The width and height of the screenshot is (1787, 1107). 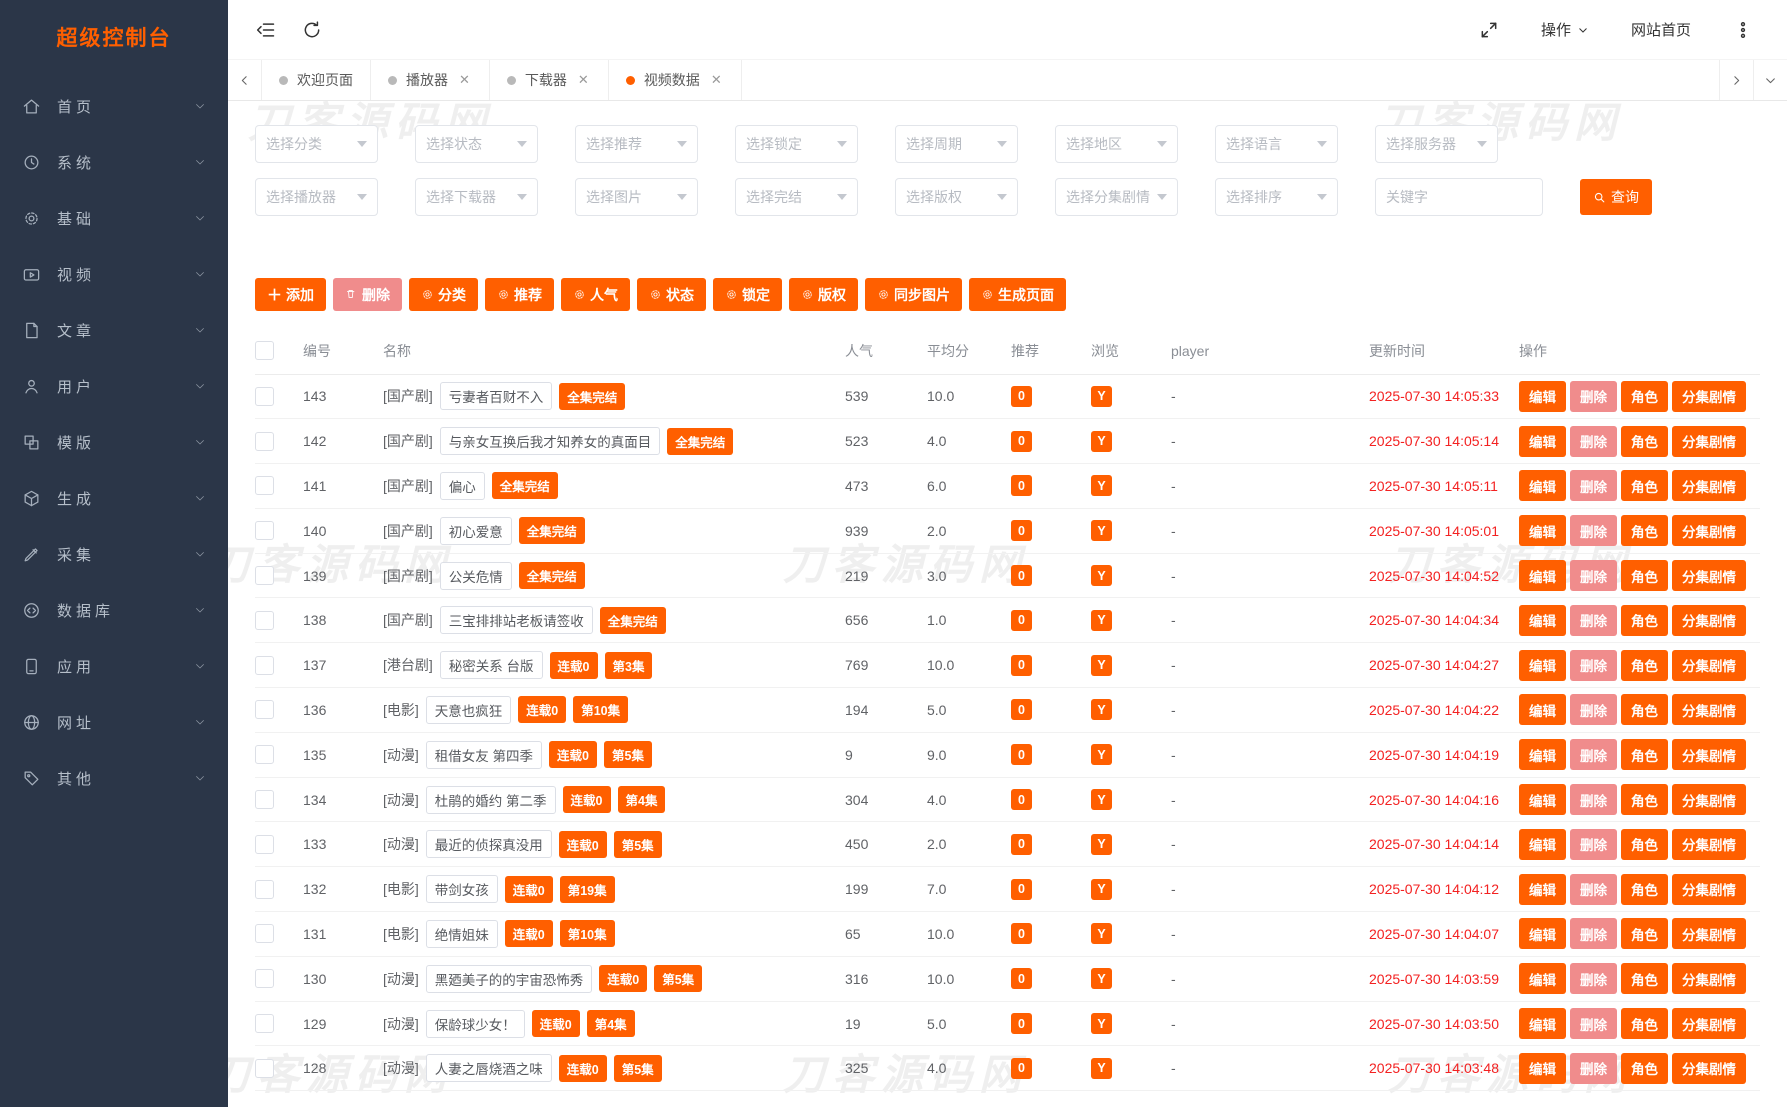 I want to click on toolbar-button-3: 推荐, so click(x=520, y=294).